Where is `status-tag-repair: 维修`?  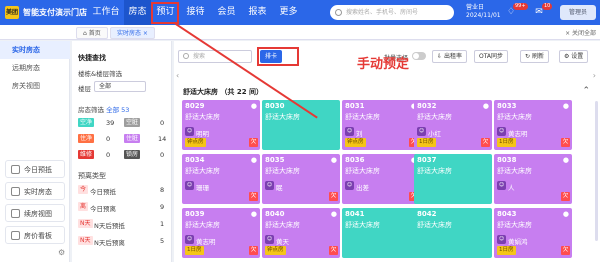 status-tag-repair: 维修 is located at coordinates (86, 154).